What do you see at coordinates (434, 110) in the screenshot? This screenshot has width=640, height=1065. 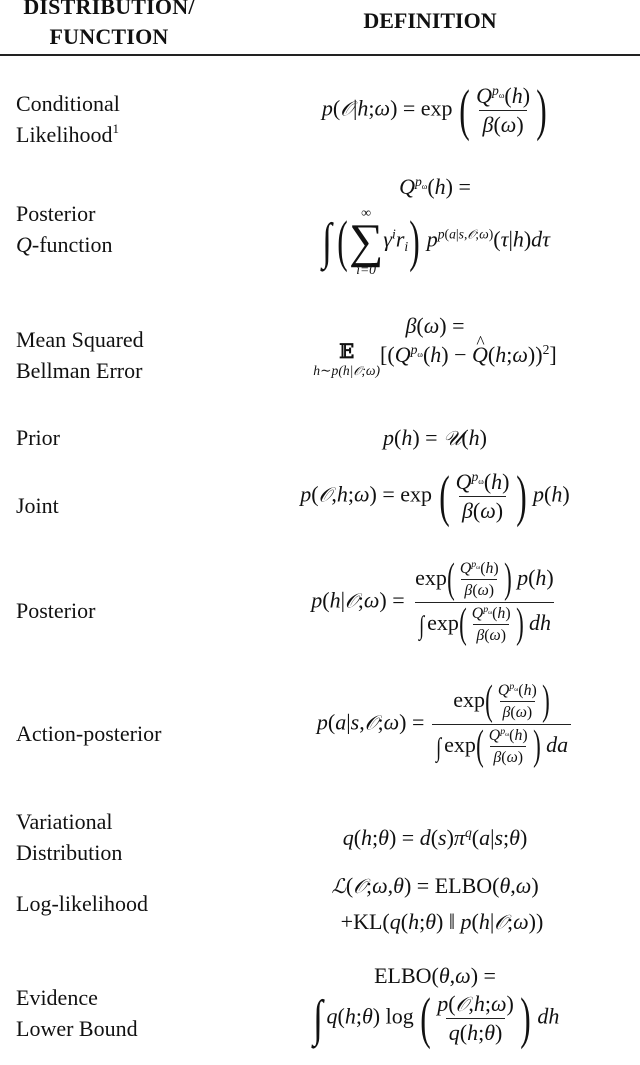 I see `row-definition: p(𝒪|h;ω) = exp (Qpω(h) β(ω))` at bounding box center [434, 110].